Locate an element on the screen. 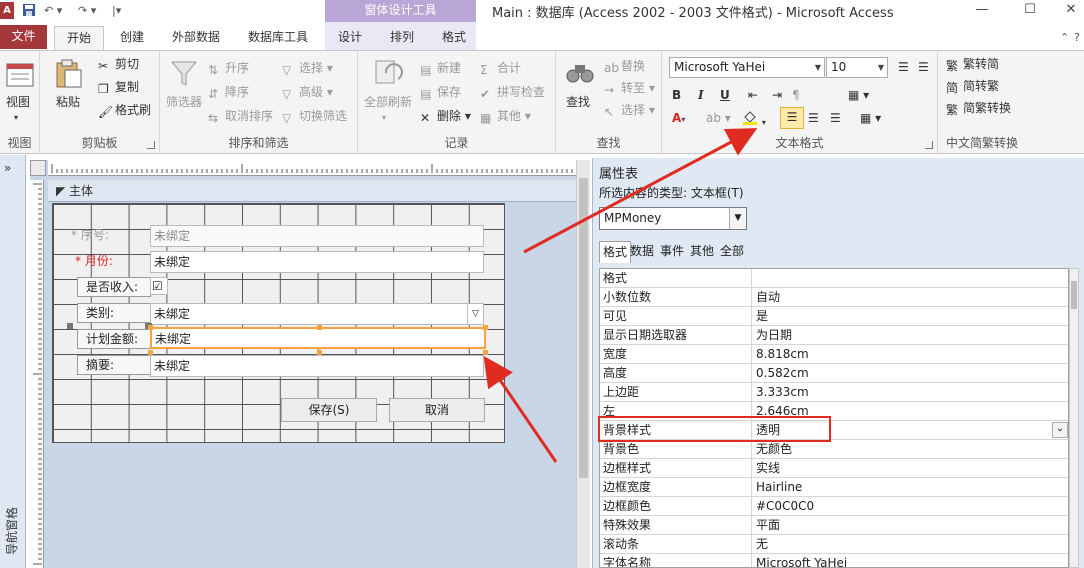  category-combo: 未绑定 ▽ is located at coordinates (317, 314).